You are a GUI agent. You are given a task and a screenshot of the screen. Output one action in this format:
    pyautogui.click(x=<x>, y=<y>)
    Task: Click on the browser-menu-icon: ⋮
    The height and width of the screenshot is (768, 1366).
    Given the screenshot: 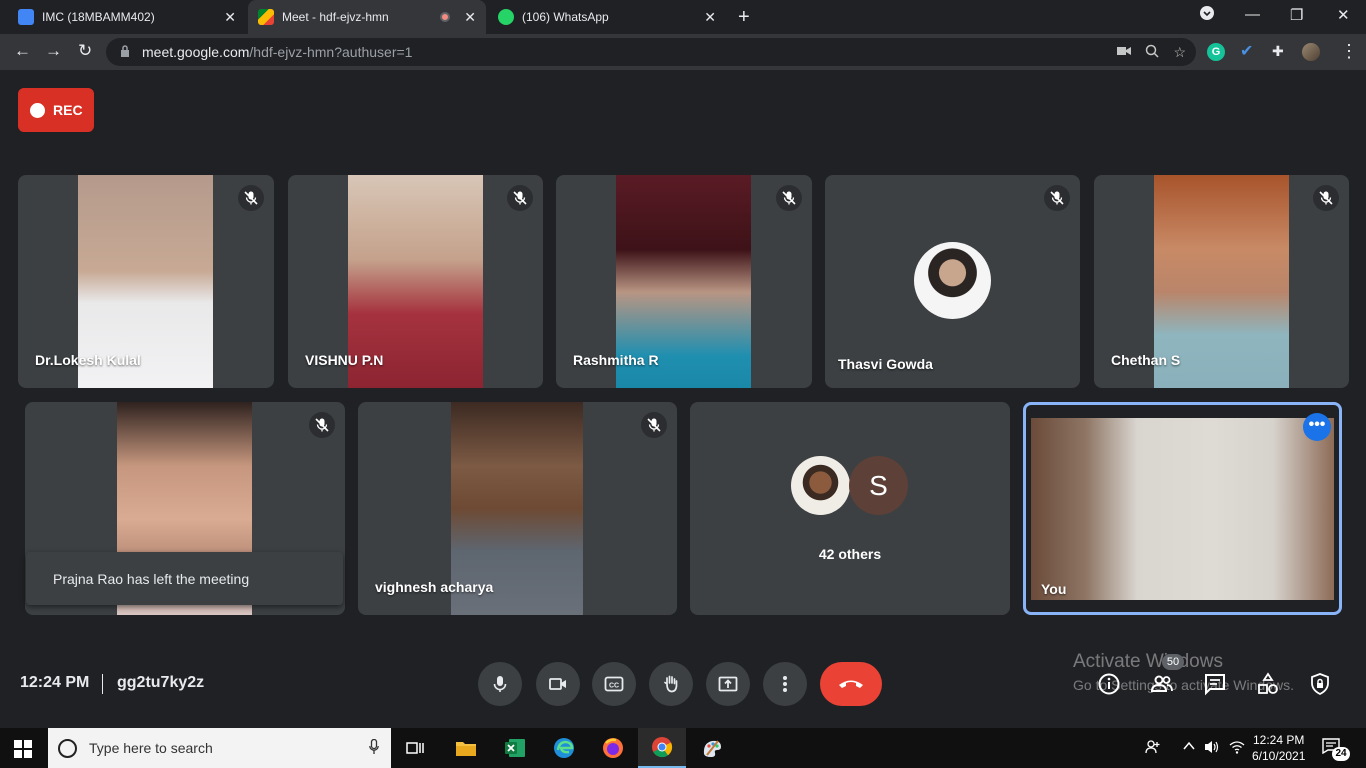 What is the action you would take?
    pyautogui.click(x=1349, y=51)
    